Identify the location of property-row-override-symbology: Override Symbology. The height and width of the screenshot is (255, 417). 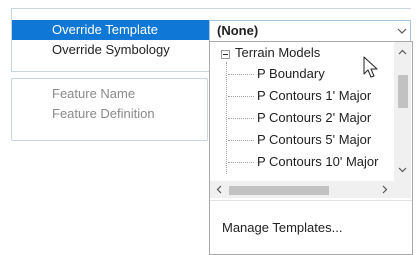
(110, 50).